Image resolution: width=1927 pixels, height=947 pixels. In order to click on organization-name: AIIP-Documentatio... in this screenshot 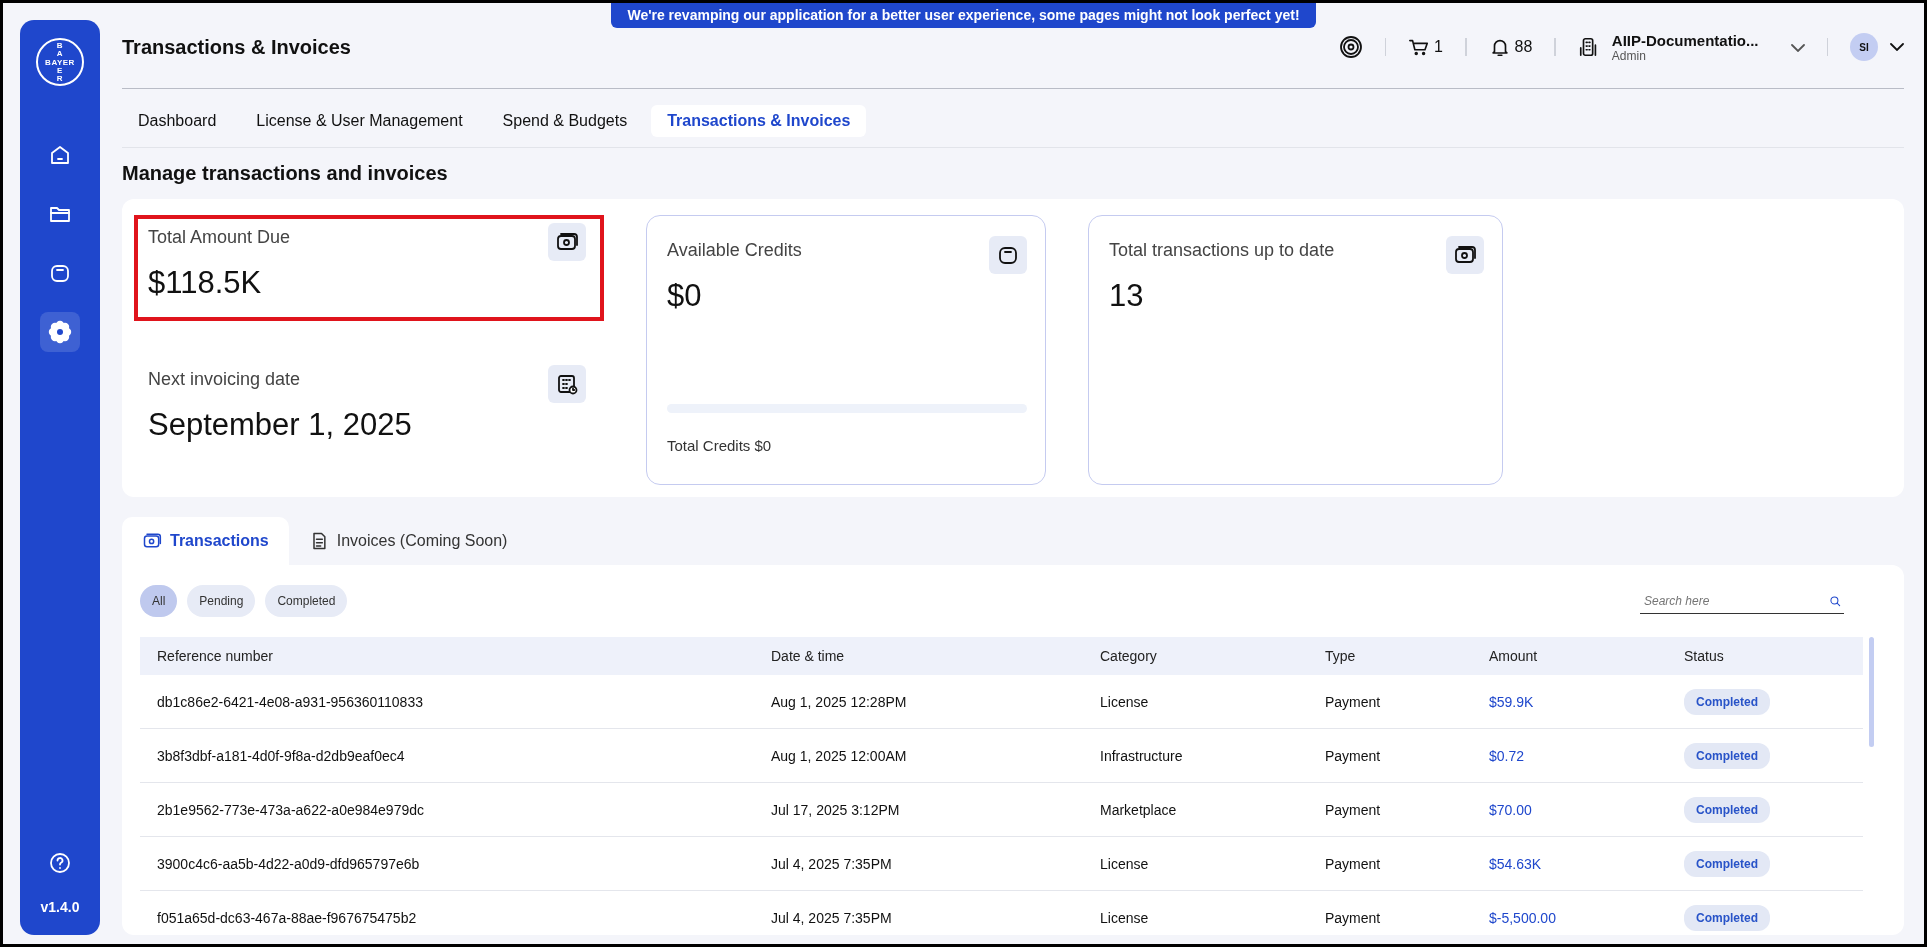, I will do `click(1685, 40)`.